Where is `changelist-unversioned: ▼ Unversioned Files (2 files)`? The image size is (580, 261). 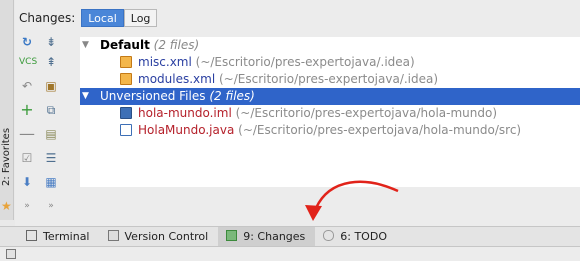 changelist-unversioned: ▼ Unversioned Files (2 files) is located at coordinates (330, 96).